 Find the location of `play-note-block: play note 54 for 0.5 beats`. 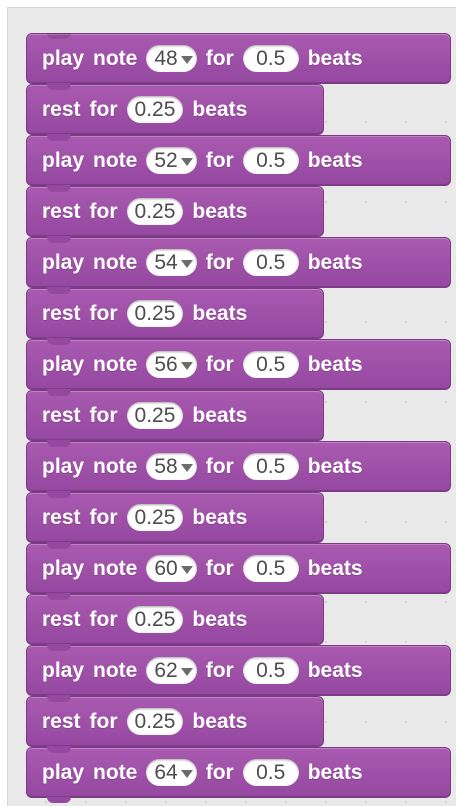

play-note-block: play note 54 for 0.5 beats is located at coordinates (238, 265).